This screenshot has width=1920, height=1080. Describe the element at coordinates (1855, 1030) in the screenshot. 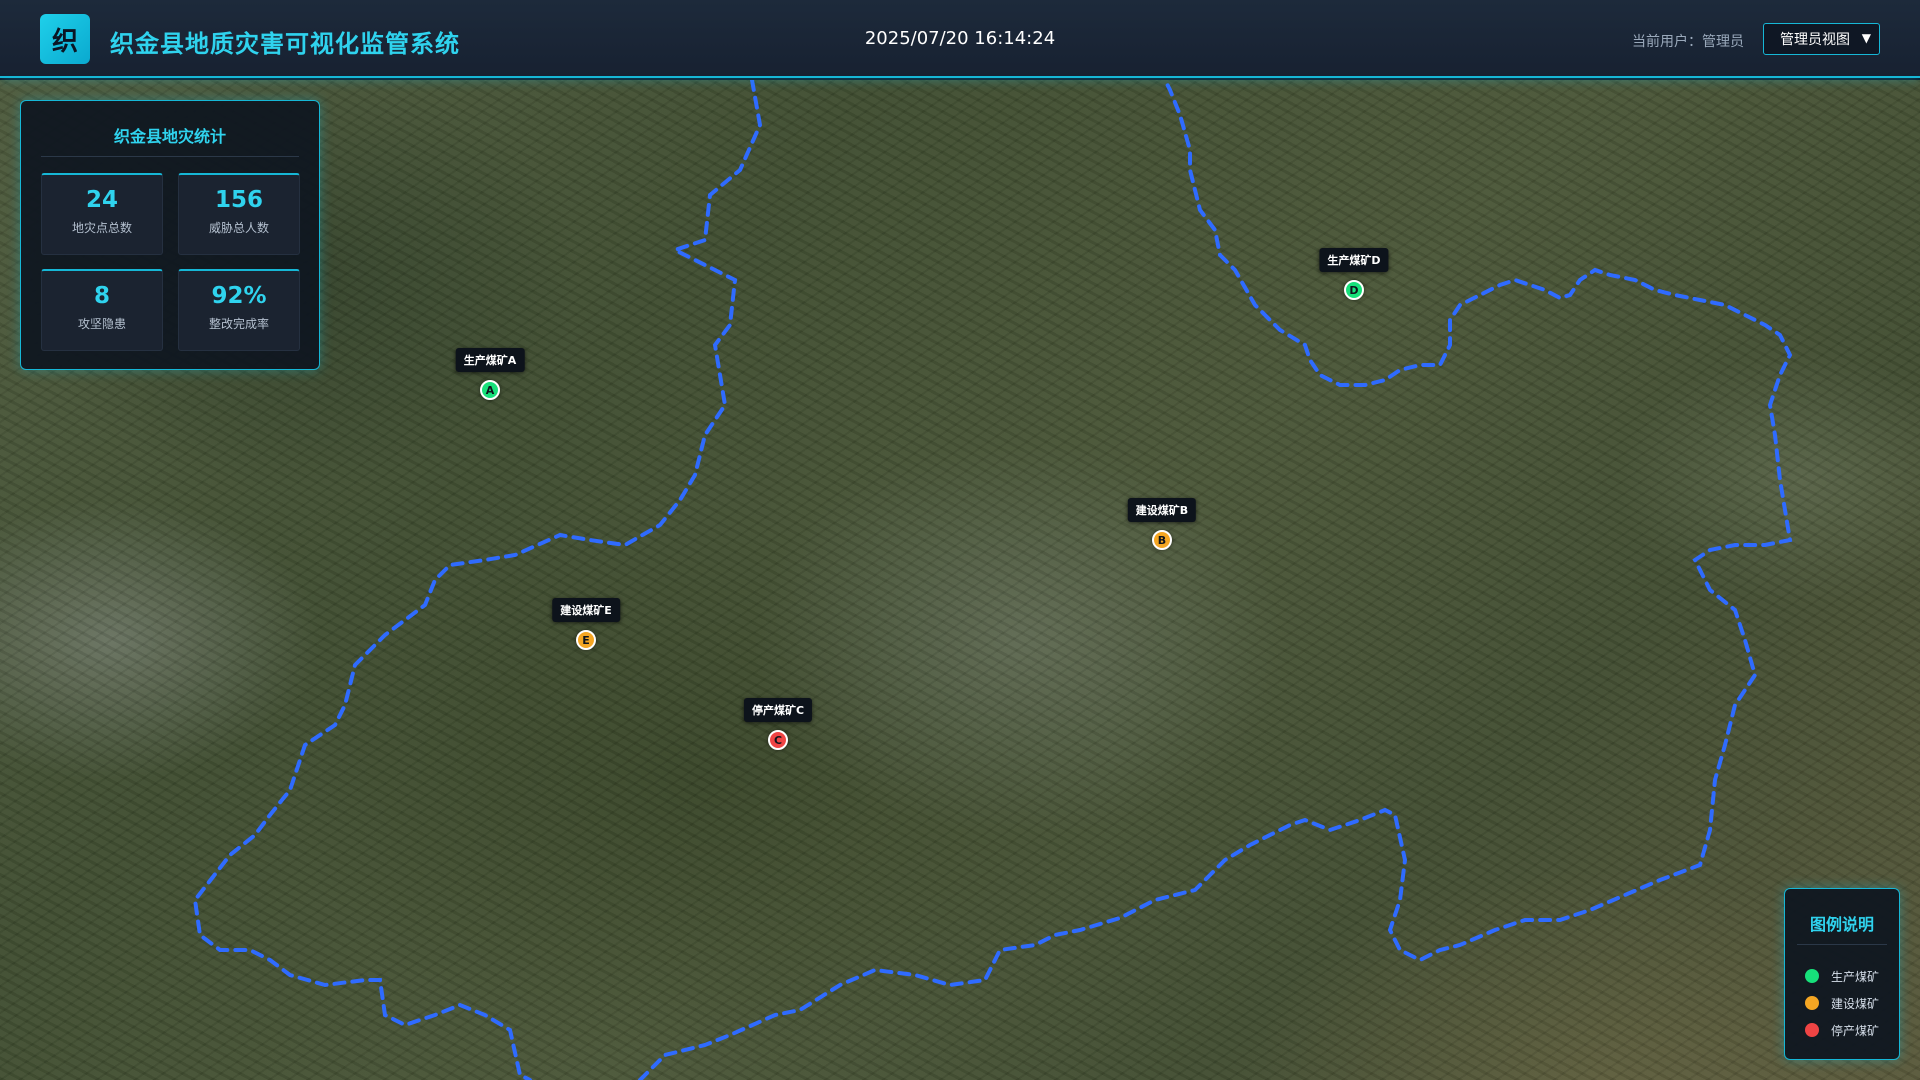

I see `legend-label: 停产煤矿` at that location.